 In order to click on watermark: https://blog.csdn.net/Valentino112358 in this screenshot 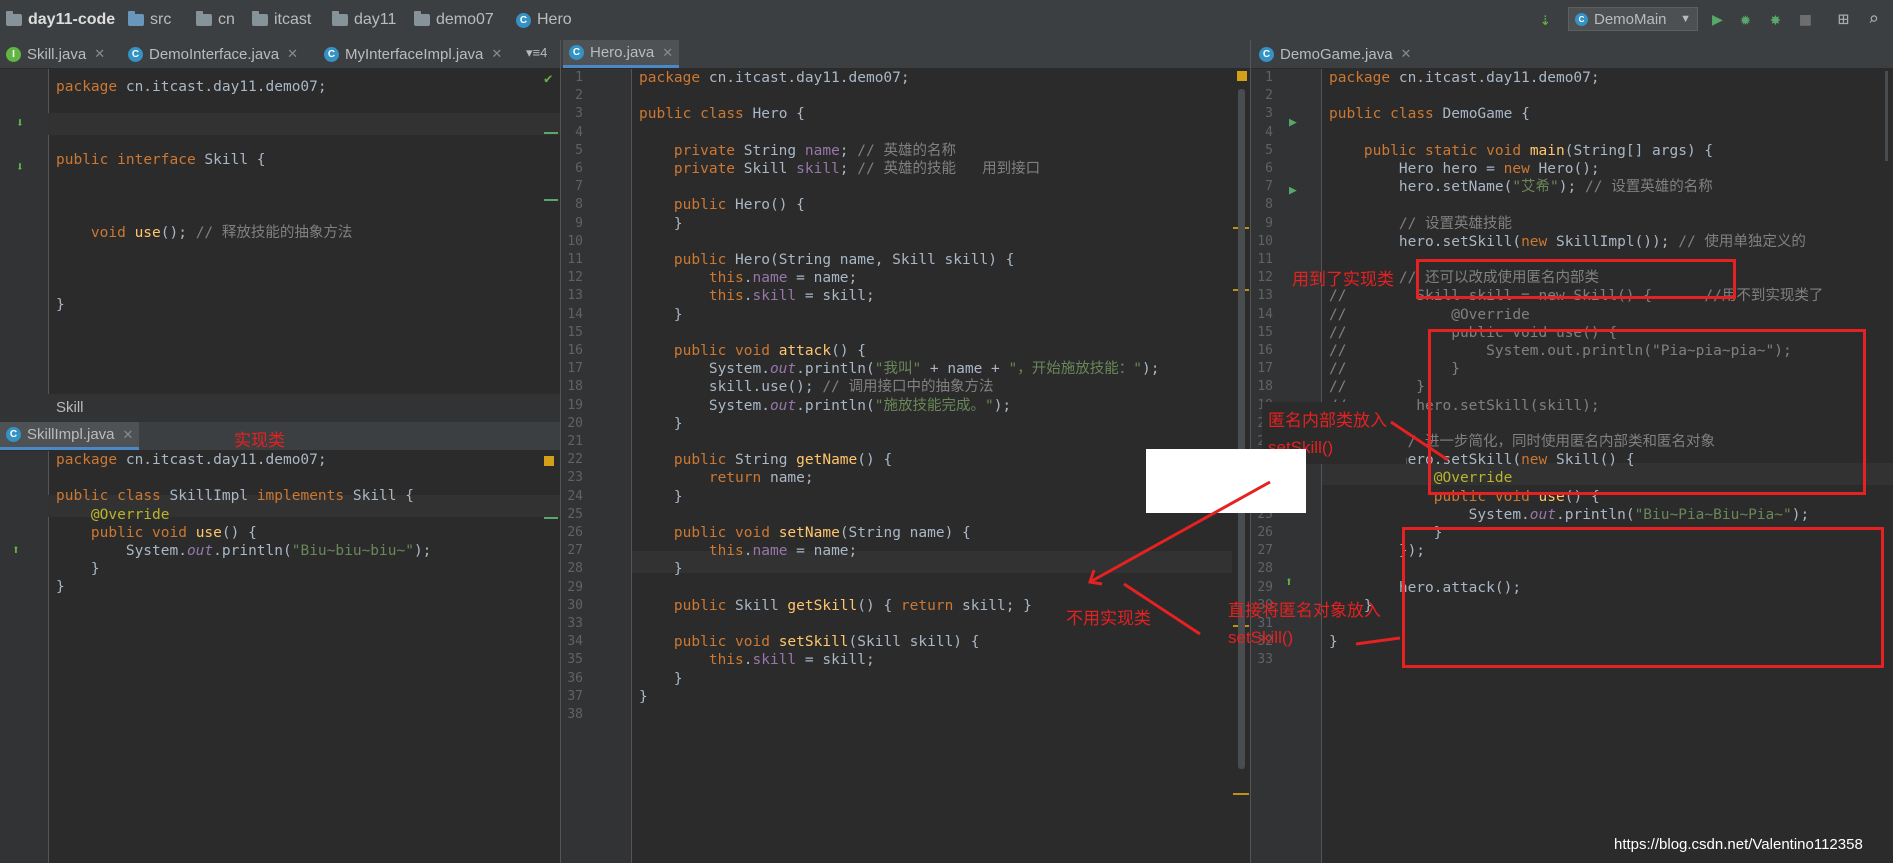, I will do `click(1738, 844)`.